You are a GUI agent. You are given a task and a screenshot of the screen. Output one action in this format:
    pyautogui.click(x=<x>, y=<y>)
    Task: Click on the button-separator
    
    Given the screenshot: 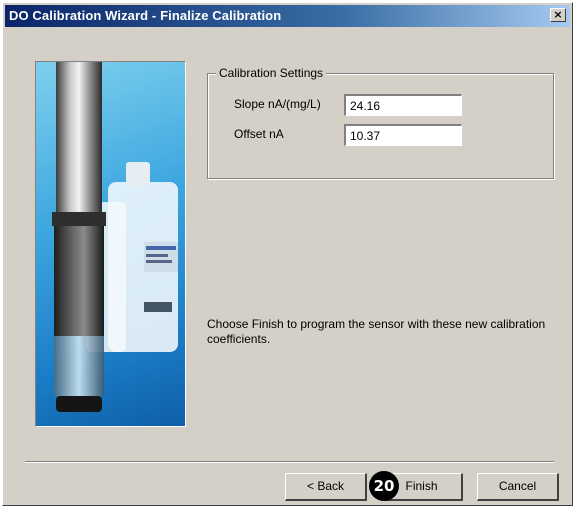 What is the action you would take?
    pyautogui.click(x=289, y=462)
    